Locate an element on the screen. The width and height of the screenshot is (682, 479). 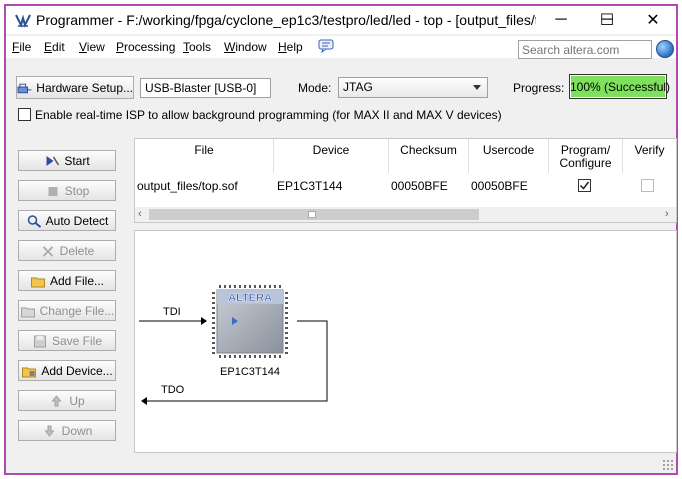
menu-tools: Tools is located at coordinates (197, 47).